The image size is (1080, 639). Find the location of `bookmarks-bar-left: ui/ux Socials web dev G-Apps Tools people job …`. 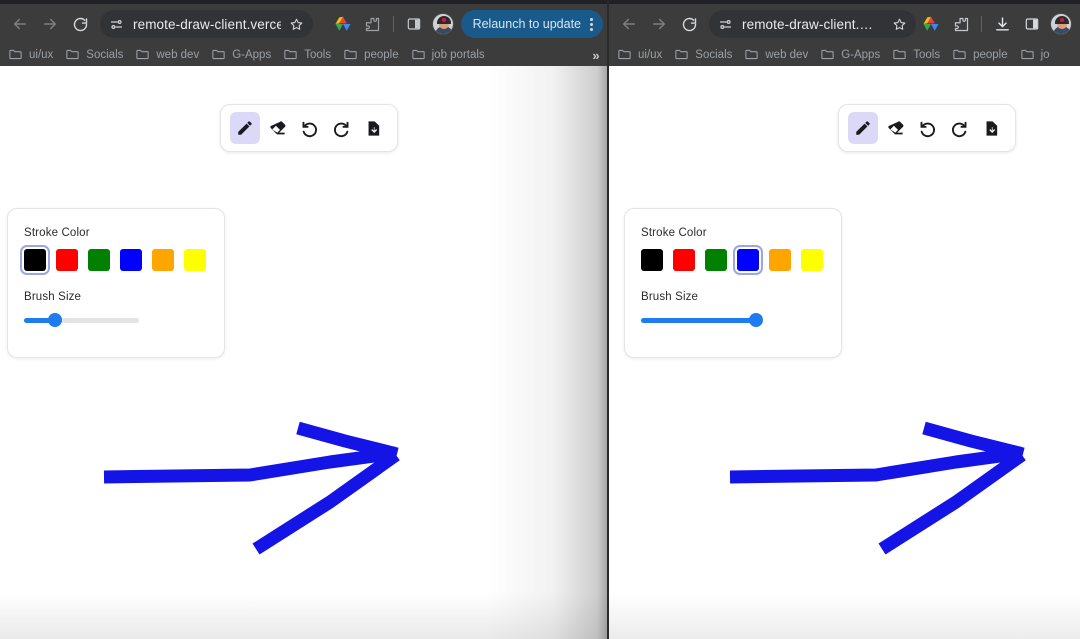

bookmarks-bar-left: ui/ux Socials web dev G-Apps Tools people job … is located at coordinates (304, 55).